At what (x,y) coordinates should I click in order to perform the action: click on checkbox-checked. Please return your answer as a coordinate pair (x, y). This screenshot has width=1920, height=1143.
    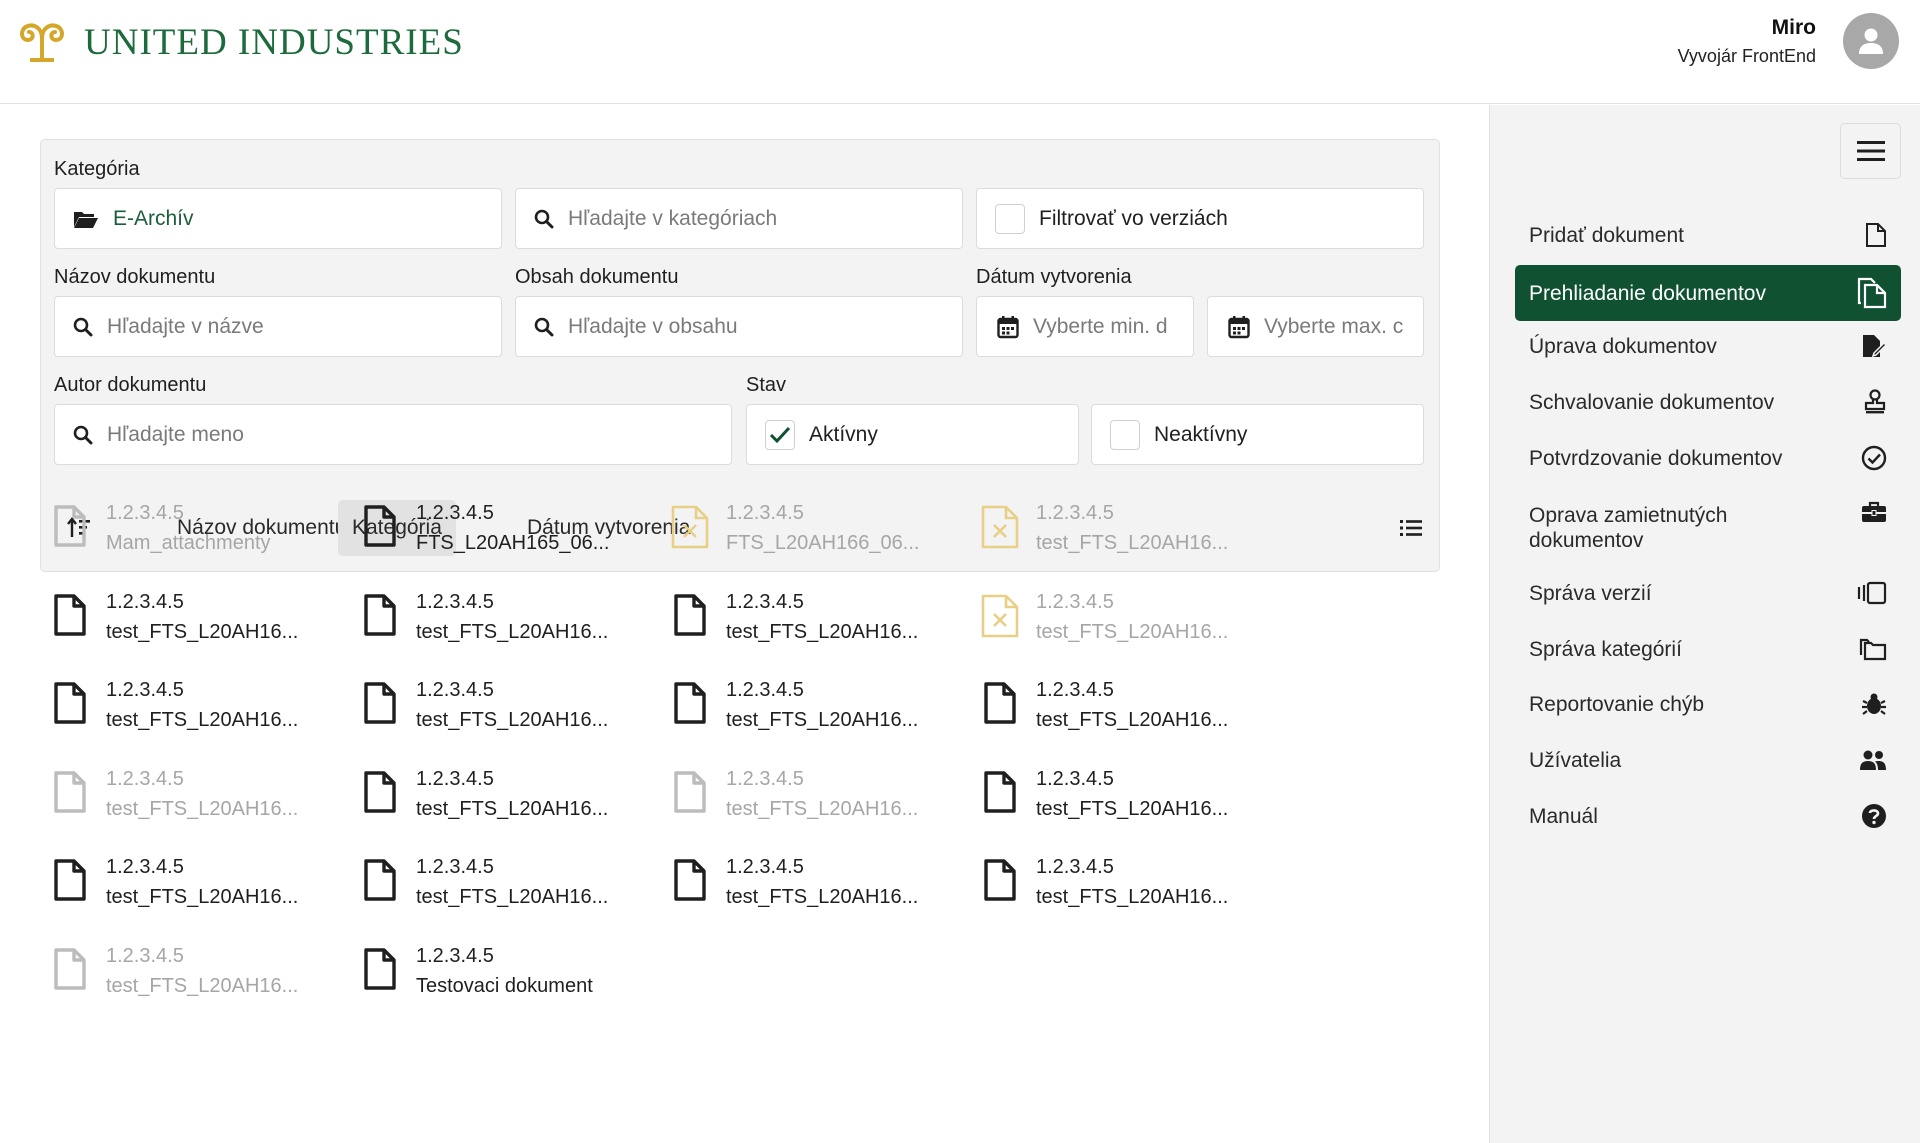
    Looking at the image, I should click on (780, 434).